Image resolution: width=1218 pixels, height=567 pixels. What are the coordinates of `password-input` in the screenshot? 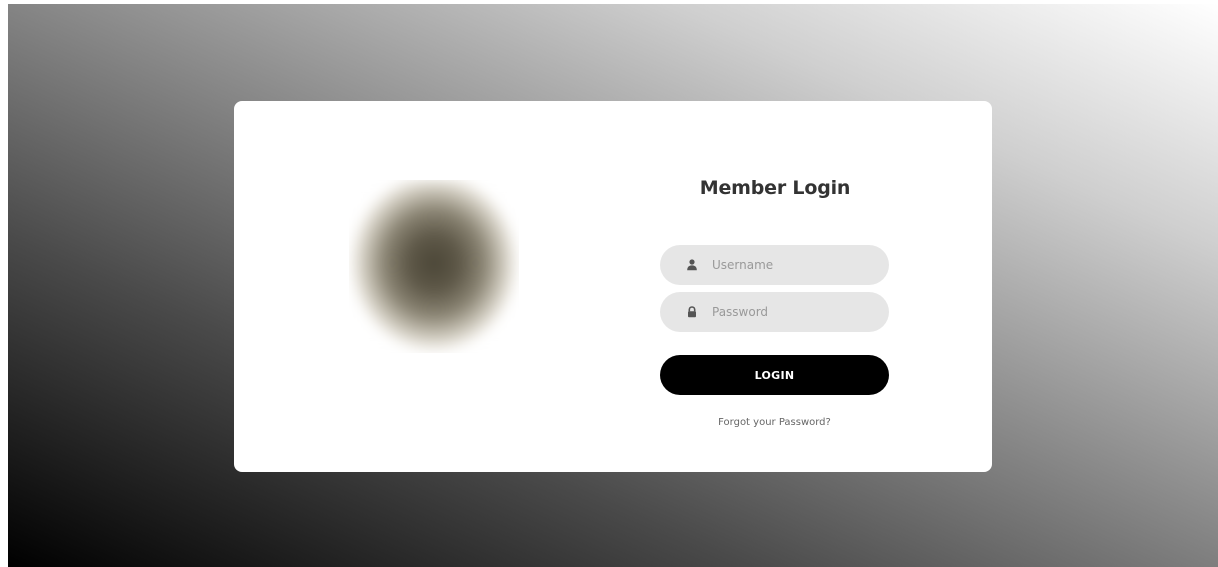 It's located at (794, 312).